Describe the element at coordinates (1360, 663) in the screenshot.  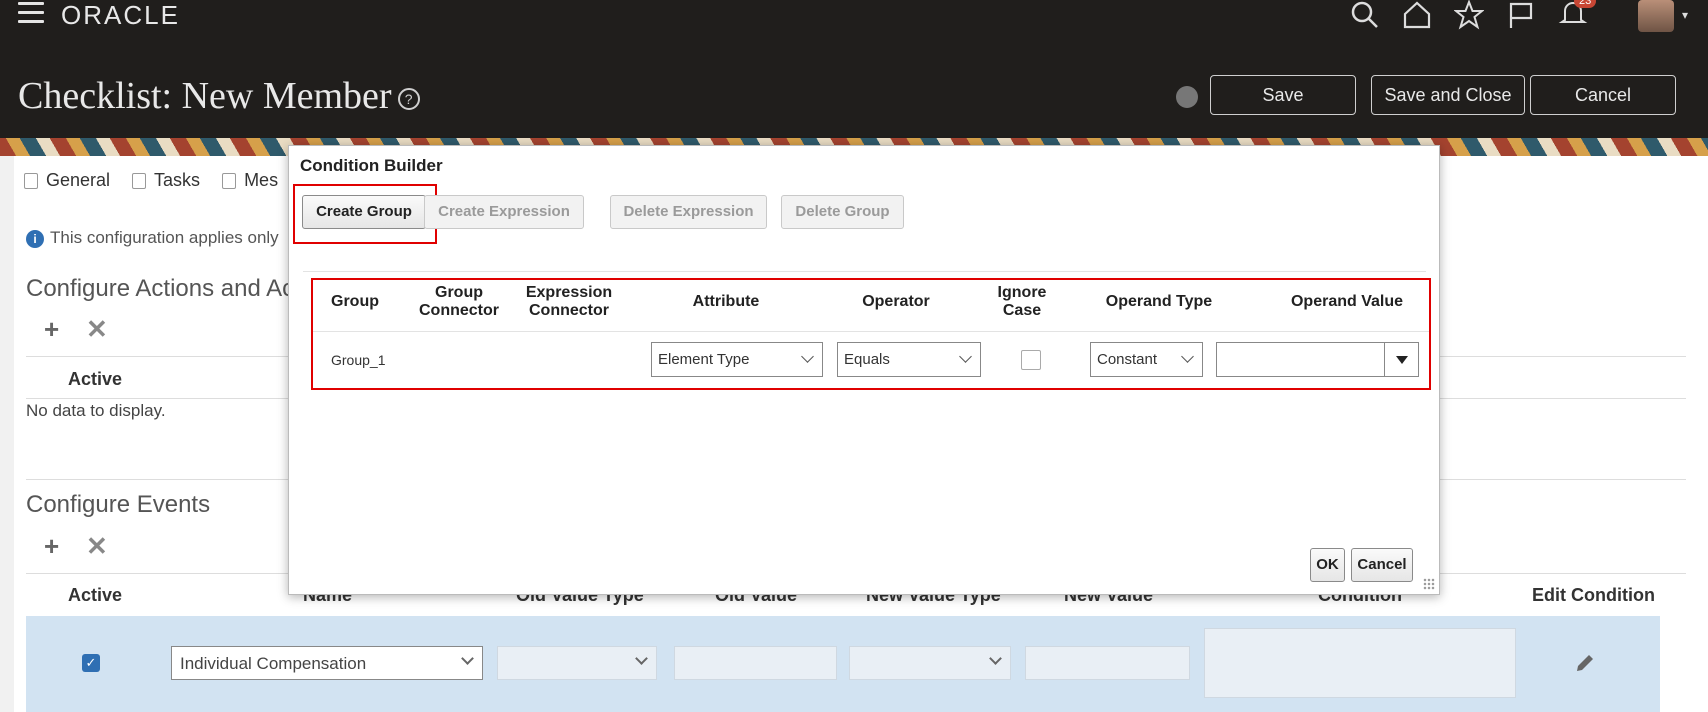
I see `condition-textarea` at that location.